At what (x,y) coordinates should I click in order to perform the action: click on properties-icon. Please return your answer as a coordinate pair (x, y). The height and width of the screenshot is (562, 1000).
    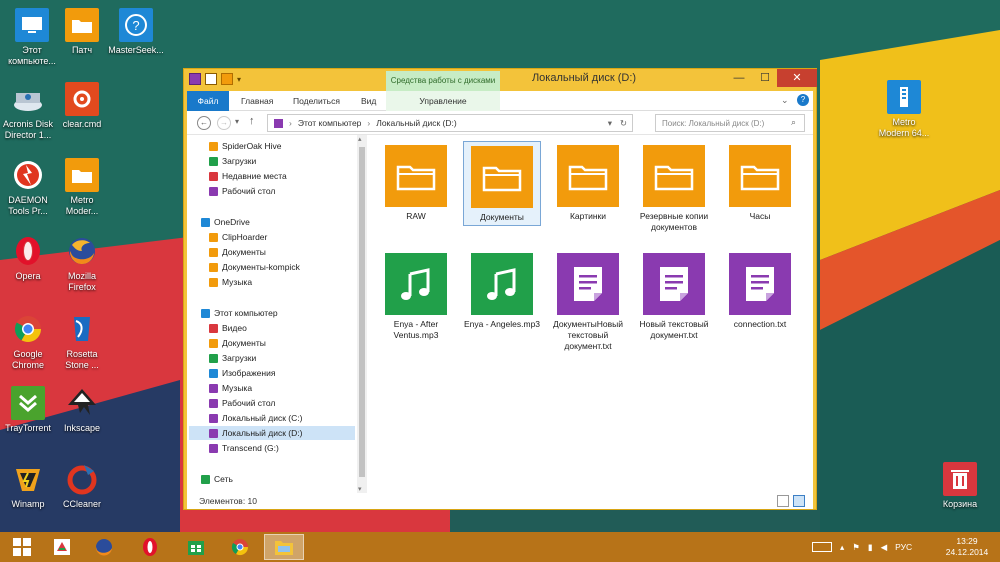
    Looking at the image, I should click on (211, 79).